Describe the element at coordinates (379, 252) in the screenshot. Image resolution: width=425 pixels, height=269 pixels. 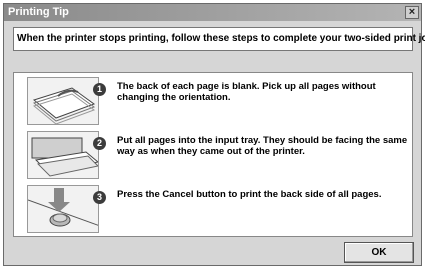
I see `ok-button: OK` at that location.